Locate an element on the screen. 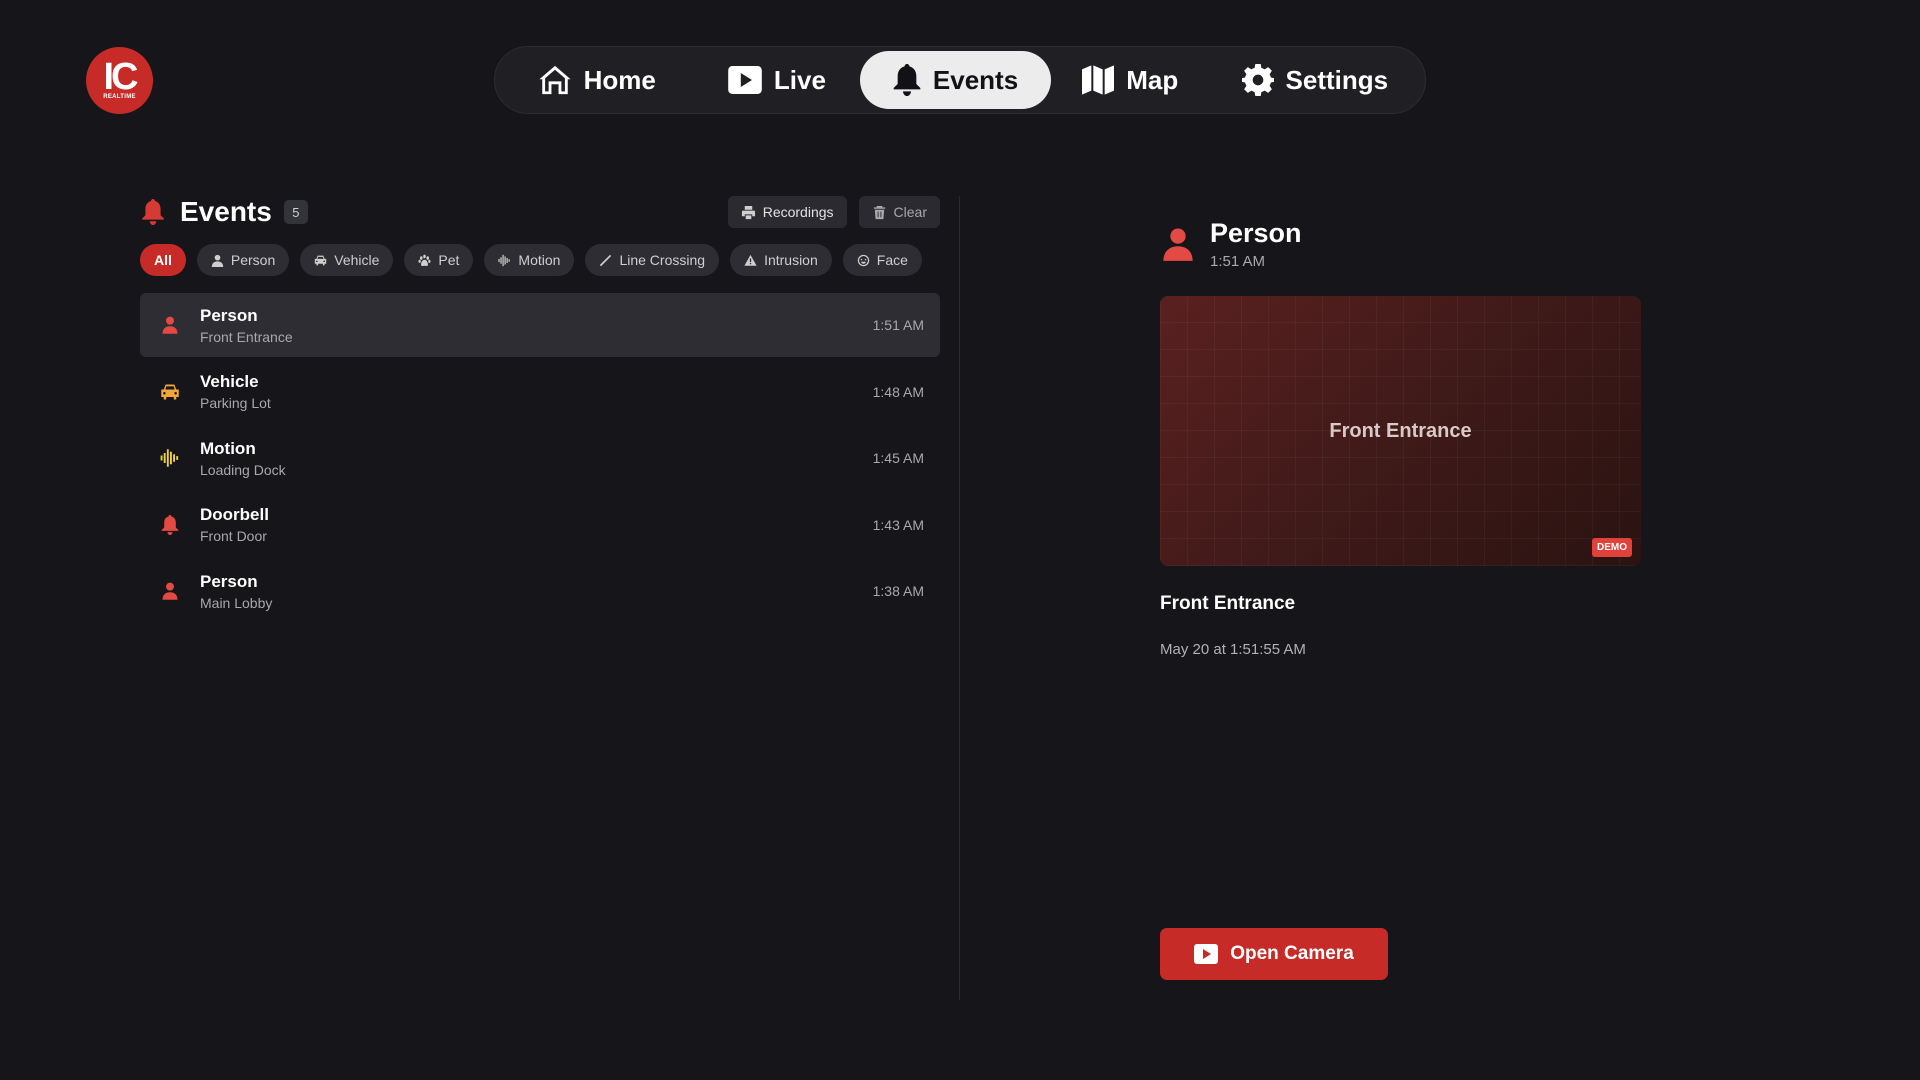 The image size is (1920, 1080). event-row: Motion Loading Dock 1:45 AM is located at coordinates (540, 458).